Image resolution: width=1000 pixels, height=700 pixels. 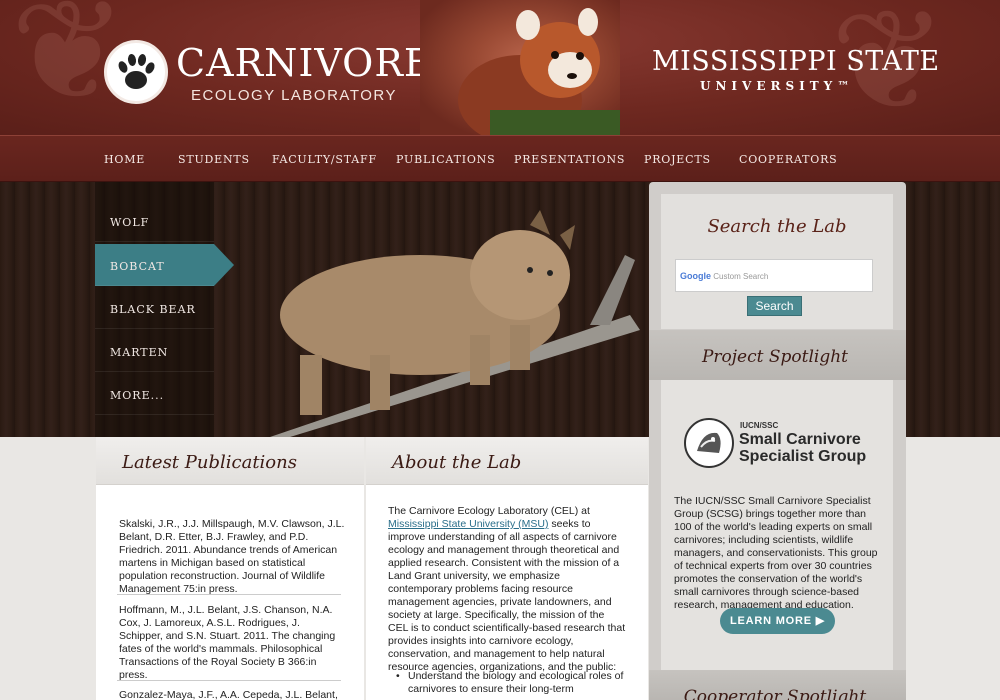 I want to click on paw-print-logo, so click(x=136, y=72).